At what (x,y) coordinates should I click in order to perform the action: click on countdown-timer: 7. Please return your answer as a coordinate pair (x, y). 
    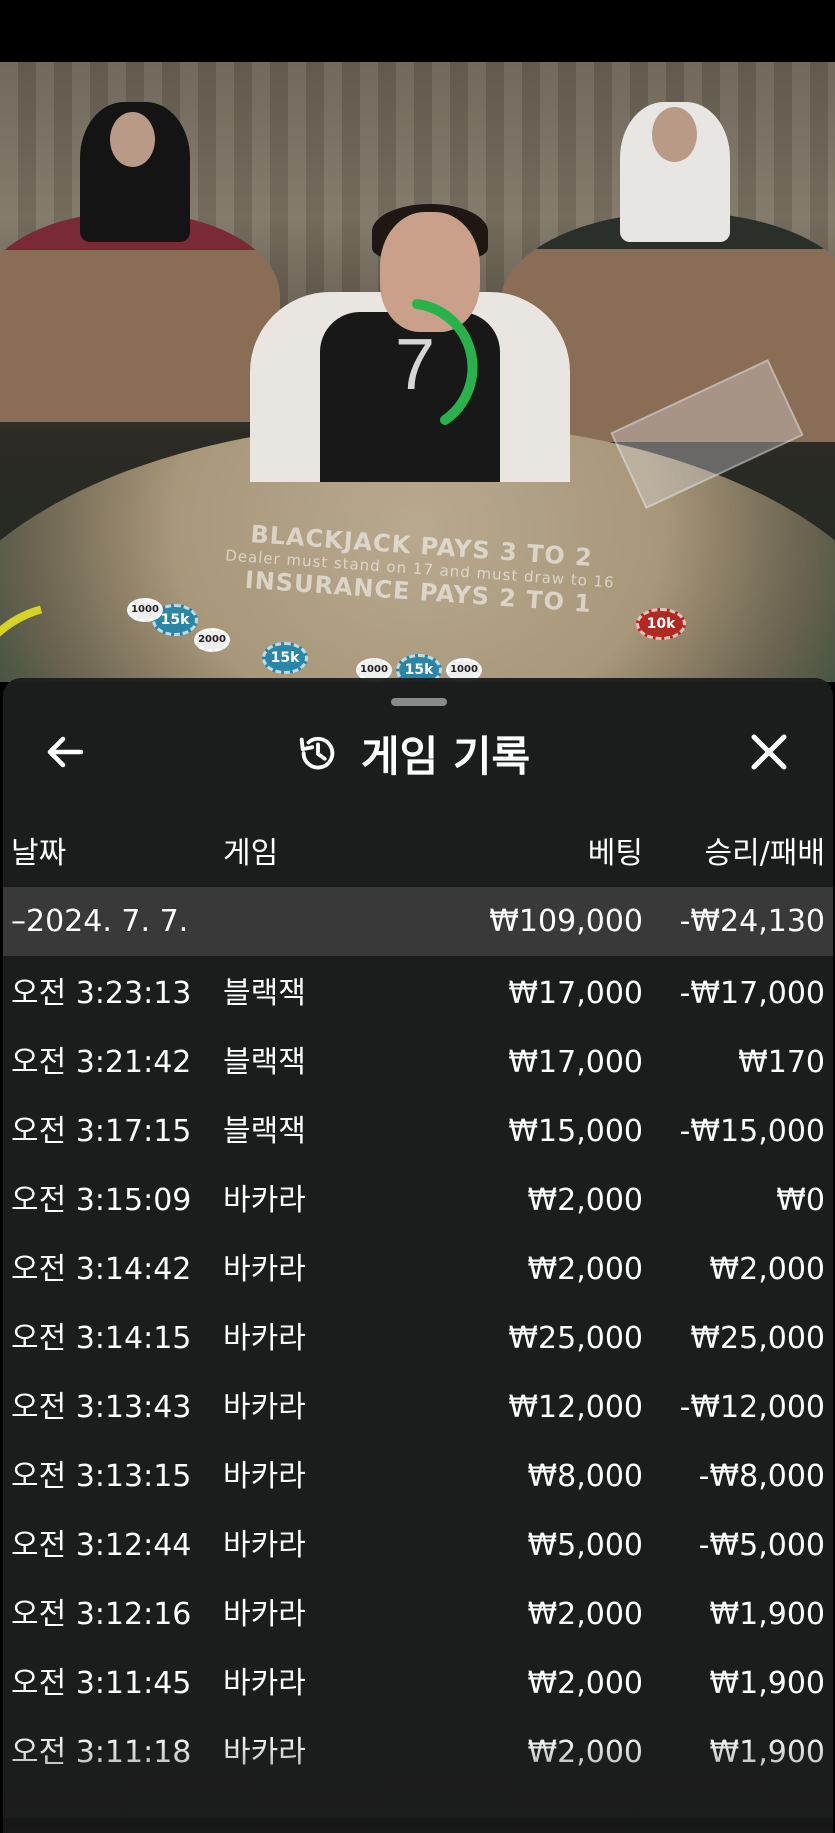
    Looking at the image, I should click on (415, 365).